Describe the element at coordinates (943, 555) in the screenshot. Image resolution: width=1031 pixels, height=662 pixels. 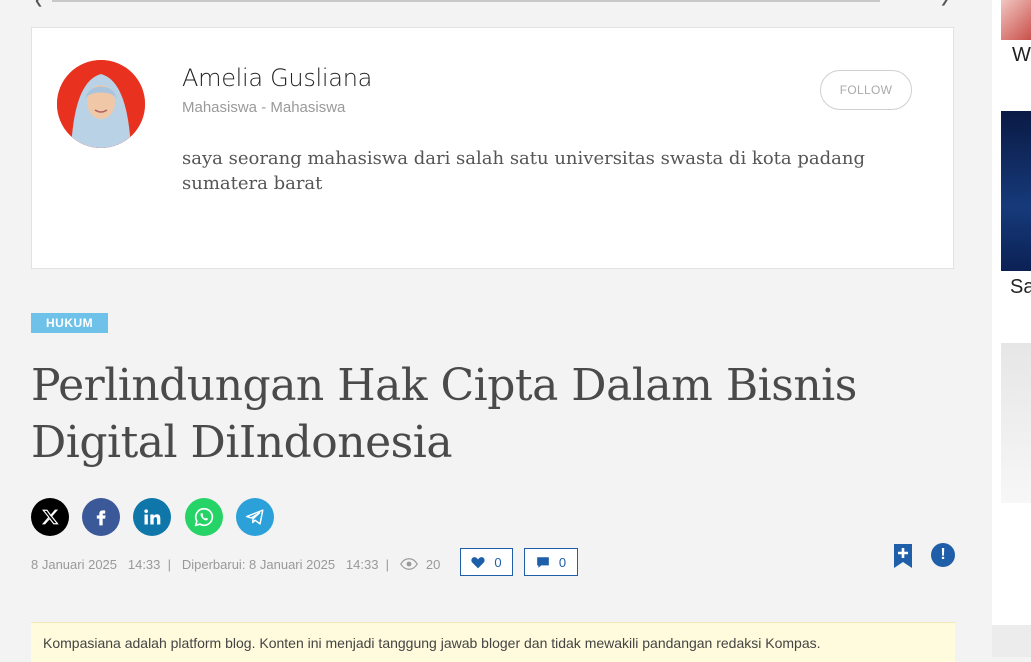
I see `report-icon: !` at that location.